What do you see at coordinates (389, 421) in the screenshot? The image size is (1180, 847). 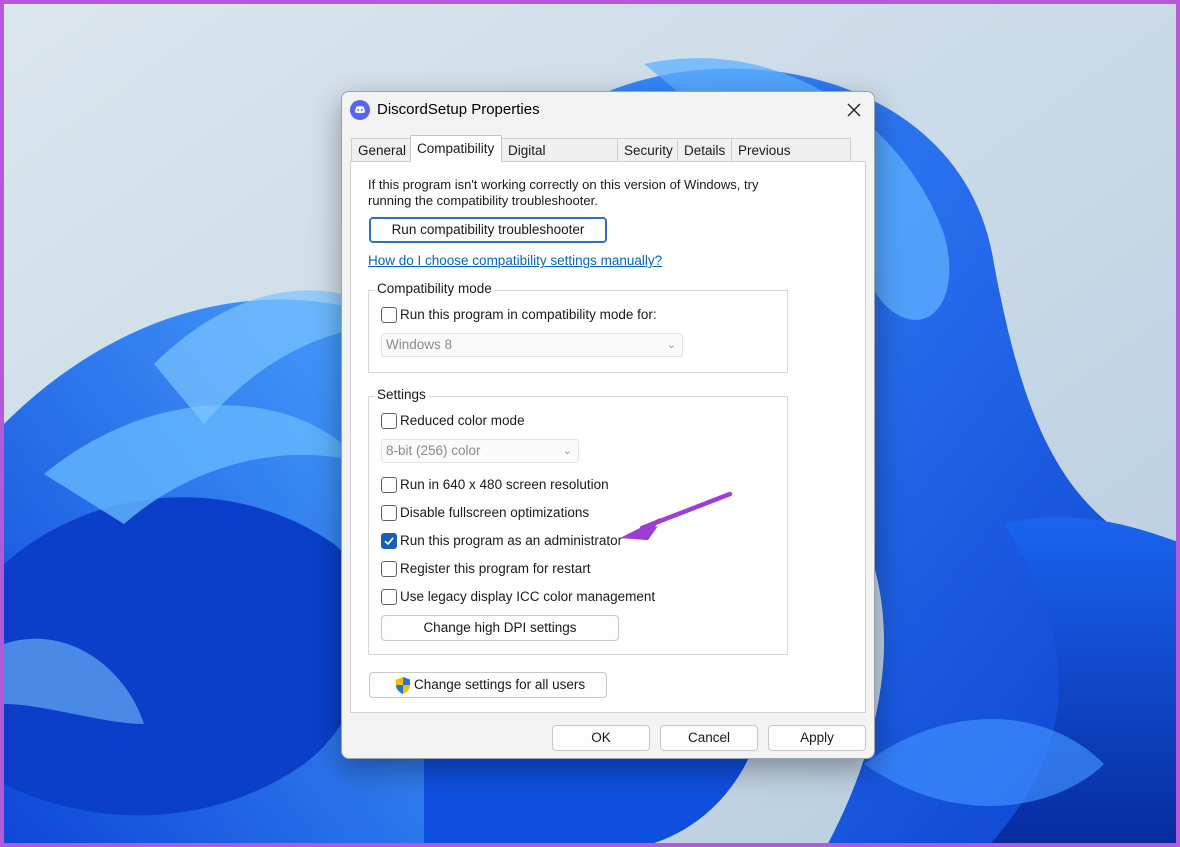 I see `reduced-color-checkbox` at bounding box center [389, 421].